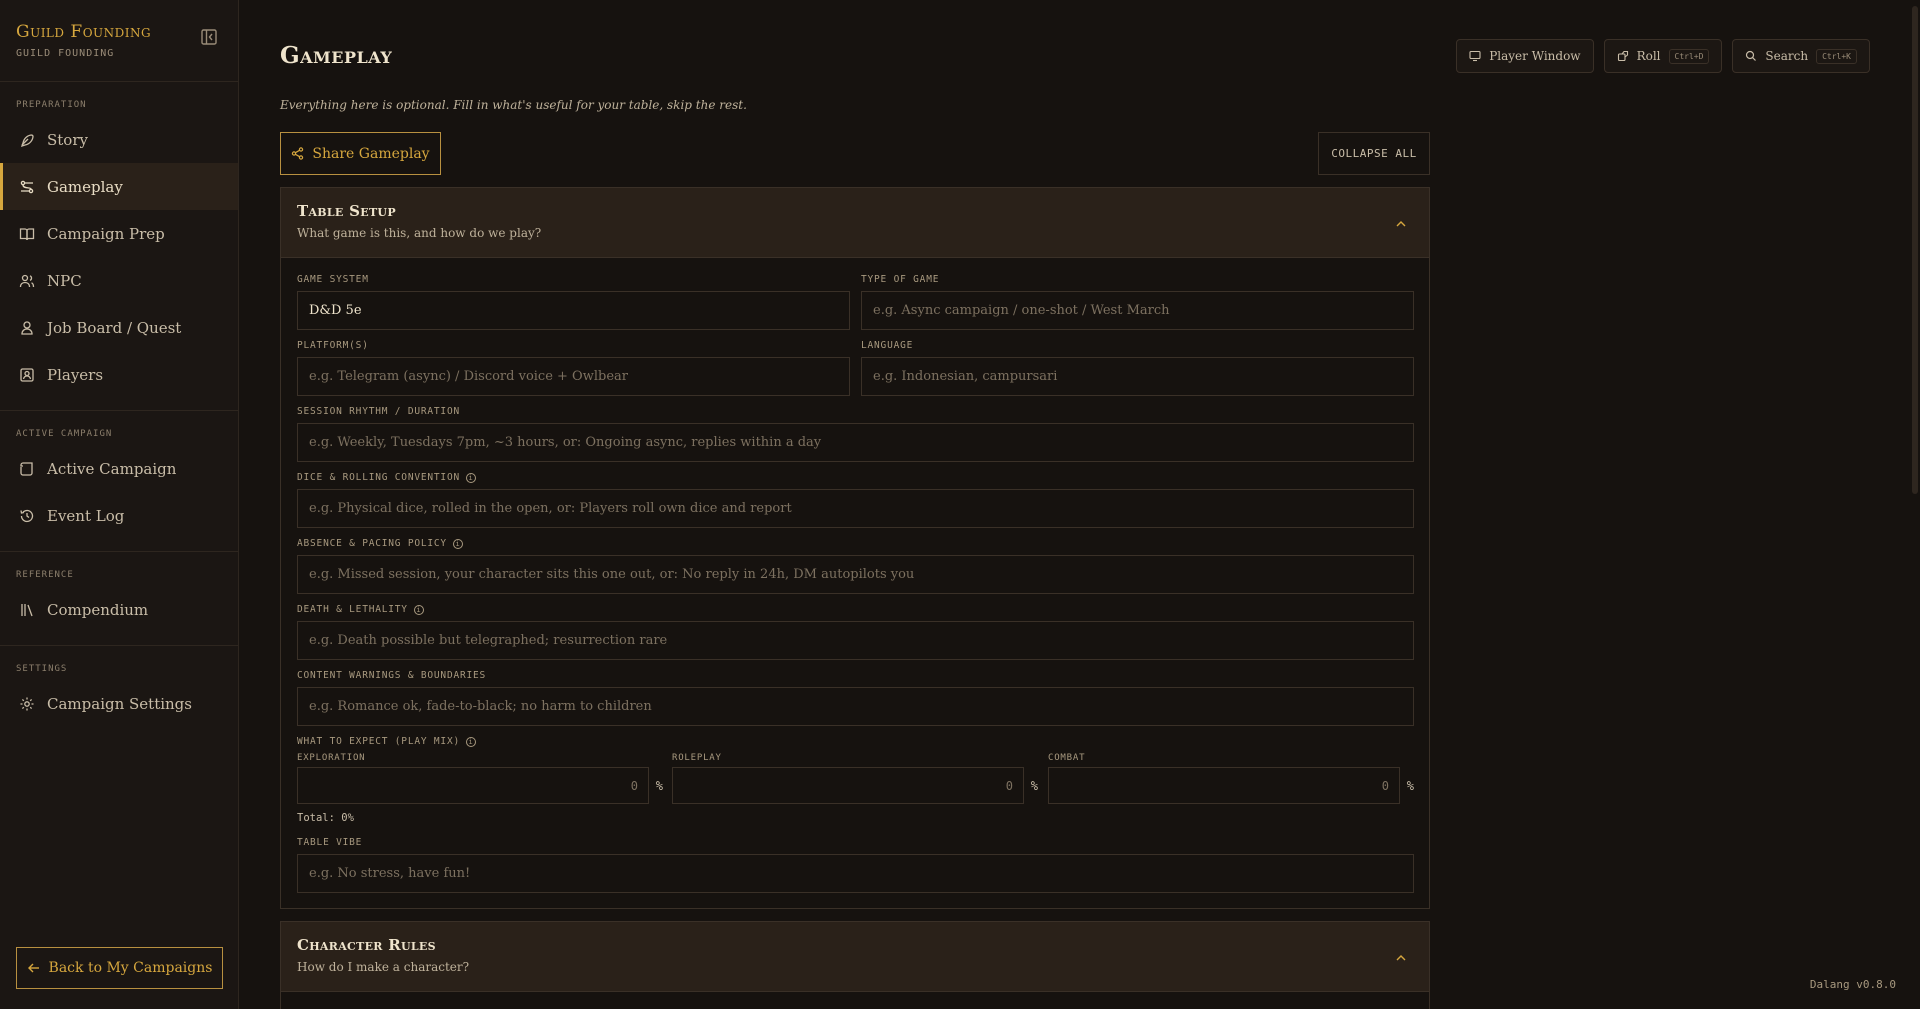 Image resolution: width=1920 pixels, height=1009 pixels. What do you see at coordinates (1787, 56) in the screenshot?
I see `search-label: Search` at bounding box center [1787, 56].